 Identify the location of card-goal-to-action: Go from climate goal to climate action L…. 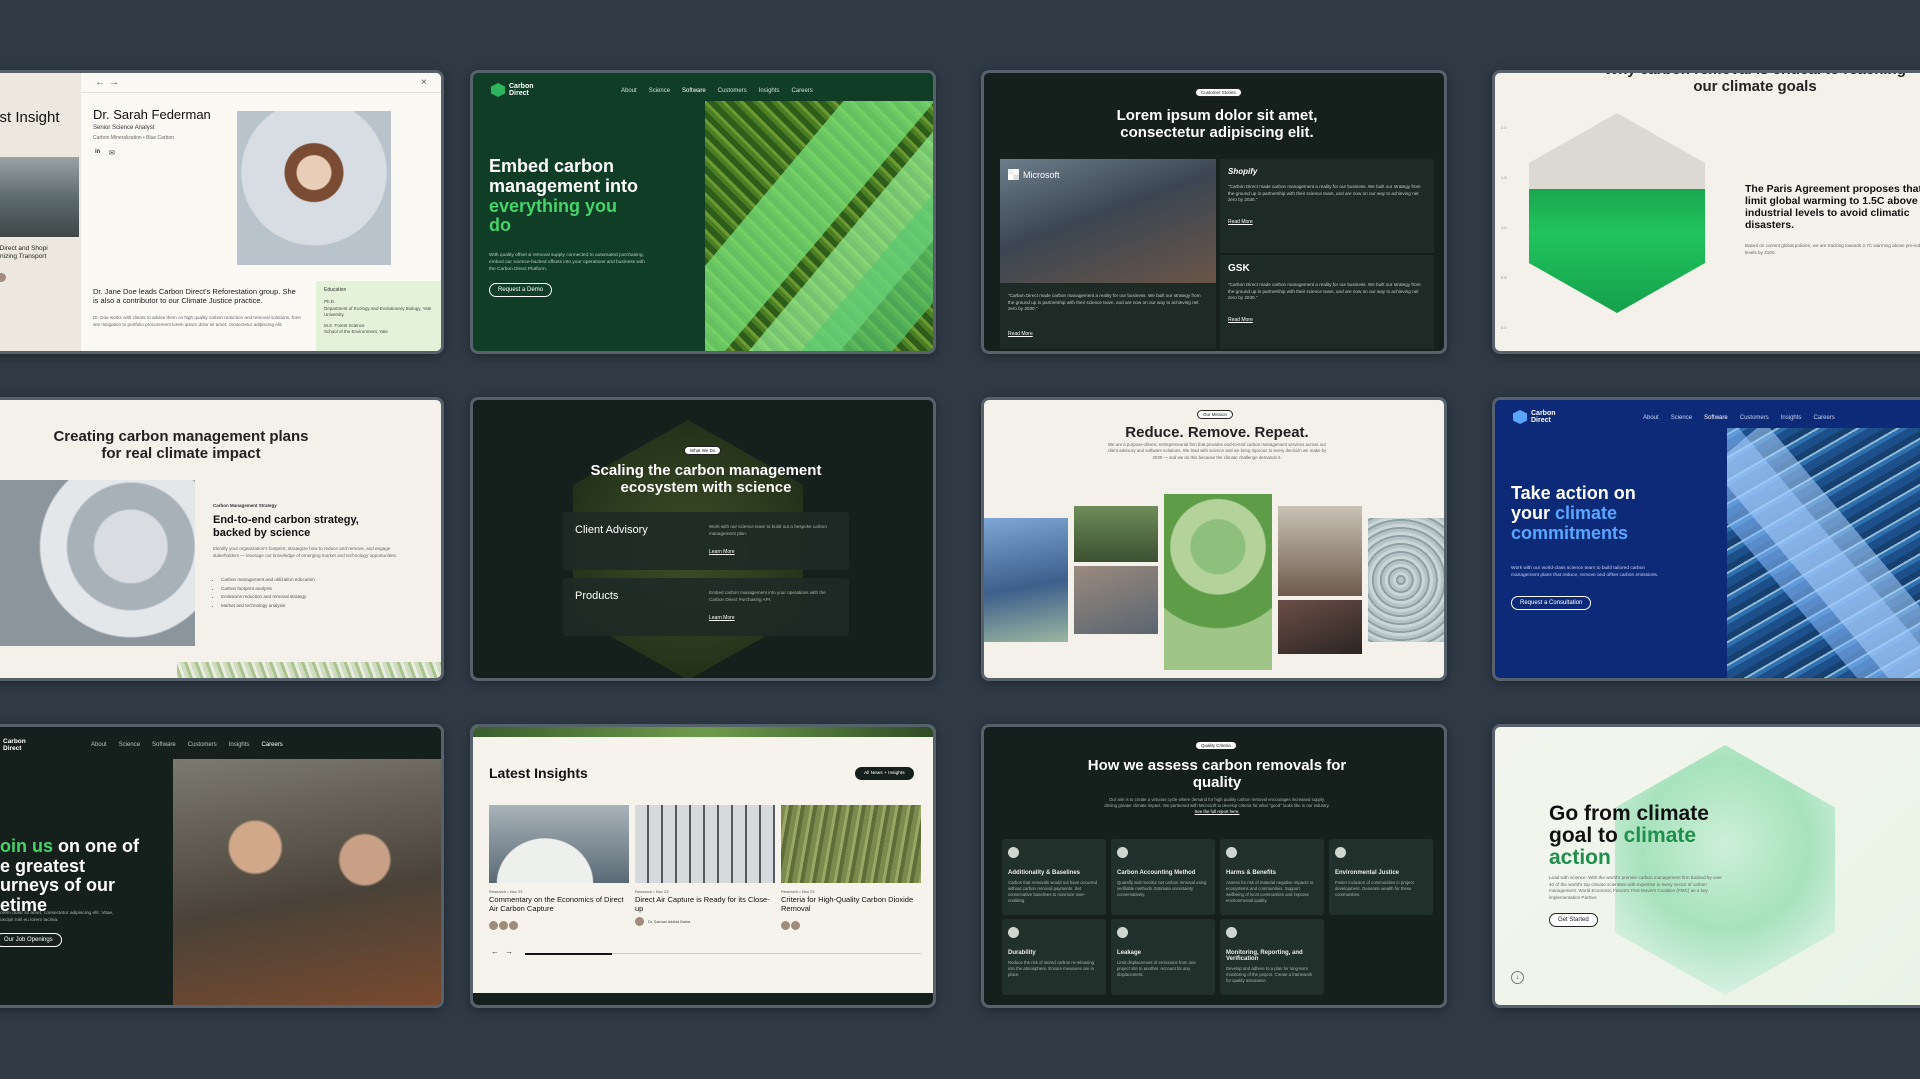
(1706, 866).